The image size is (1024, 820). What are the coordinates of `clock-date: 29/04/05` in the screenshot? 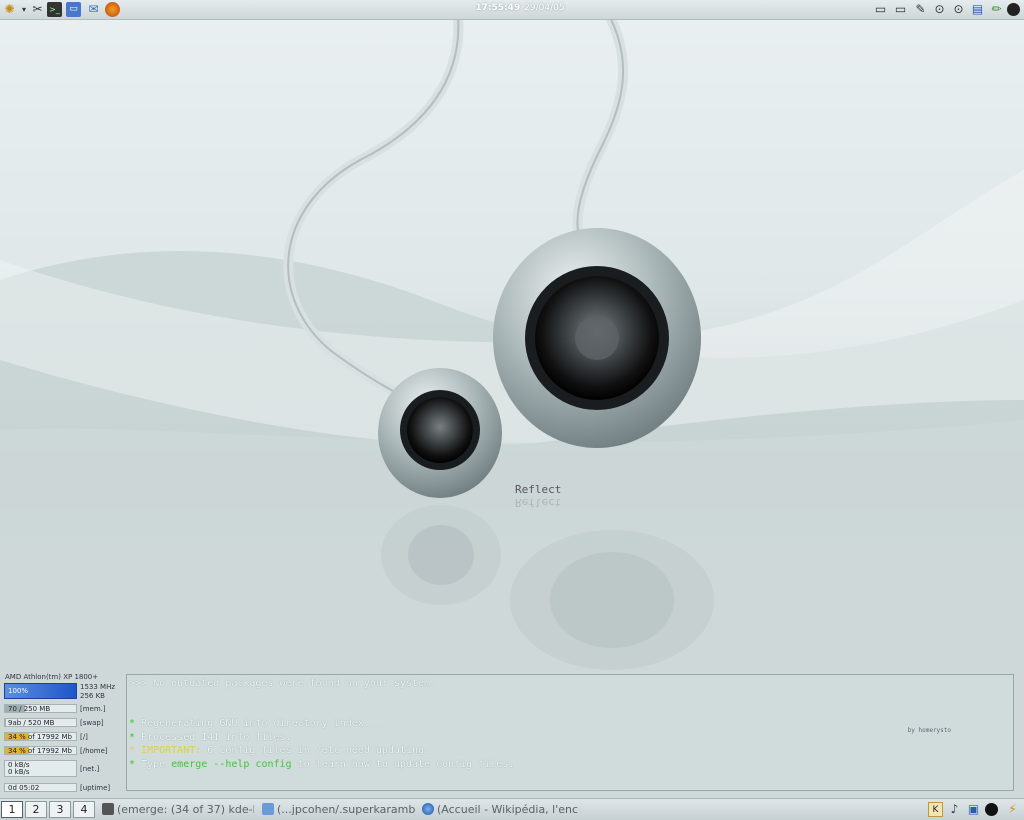 It's located at (544, 8).